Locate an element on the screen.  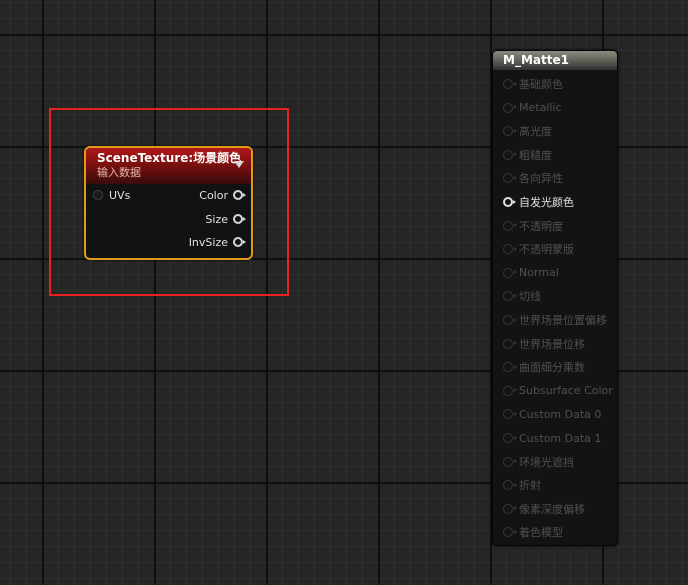
pin-label: 曲面细分乘数 is located at coordinates (552, 368).